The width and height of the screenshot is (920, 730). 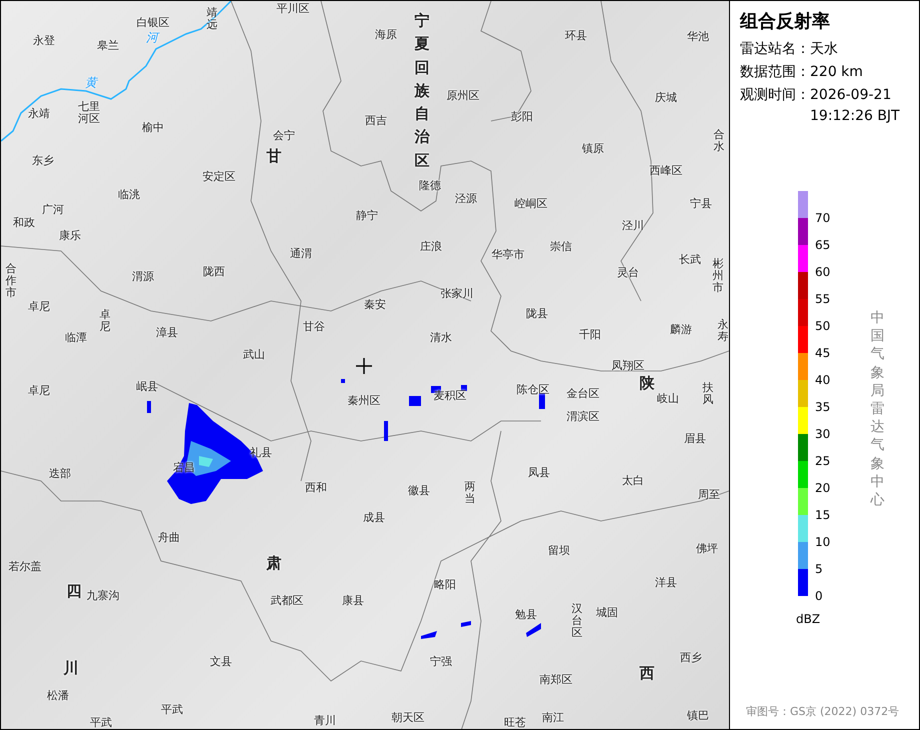 What do you see at coordinates (522, 117) in the screenshot?
I see `place-label: 彭阳` at bounding box center [522, 117].